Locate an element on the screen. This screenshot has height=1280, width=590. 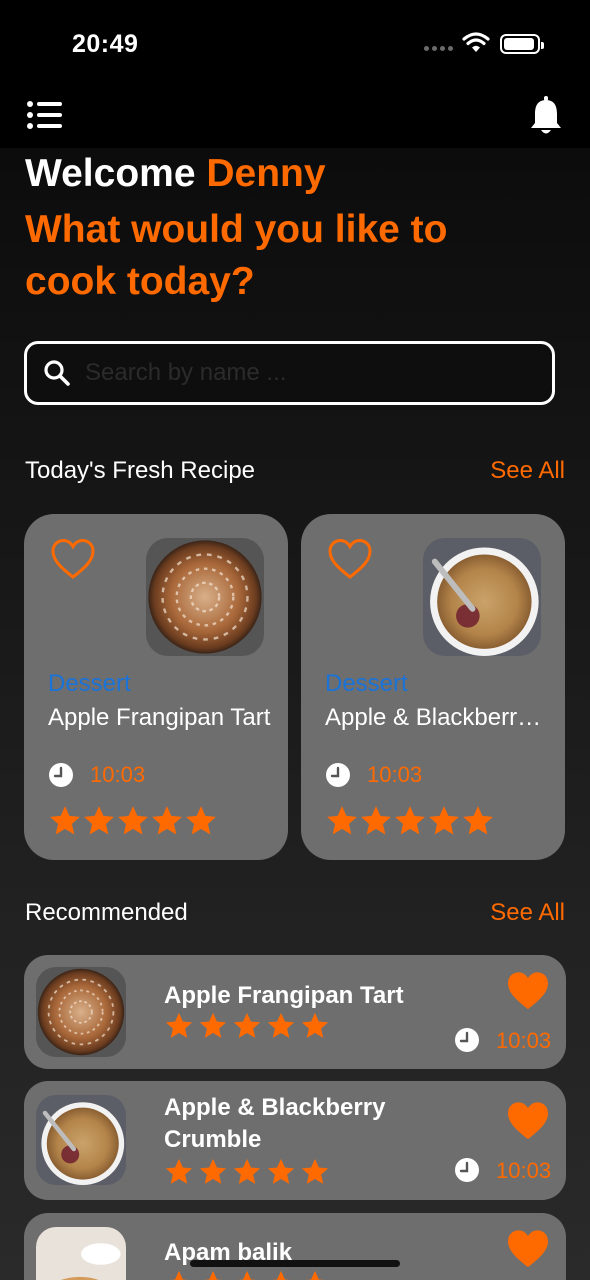
user-name: Denny is located at coordinates (266, 173).